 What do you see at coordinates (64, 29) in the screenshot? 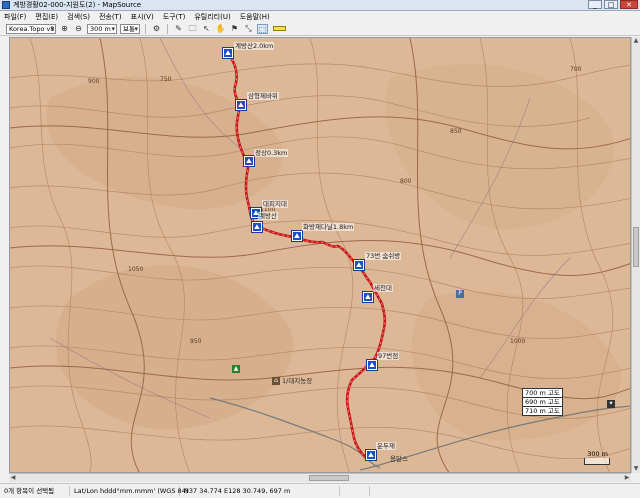
I see `zoom-in-icon: ⊕` at bounding box center [64, 29].